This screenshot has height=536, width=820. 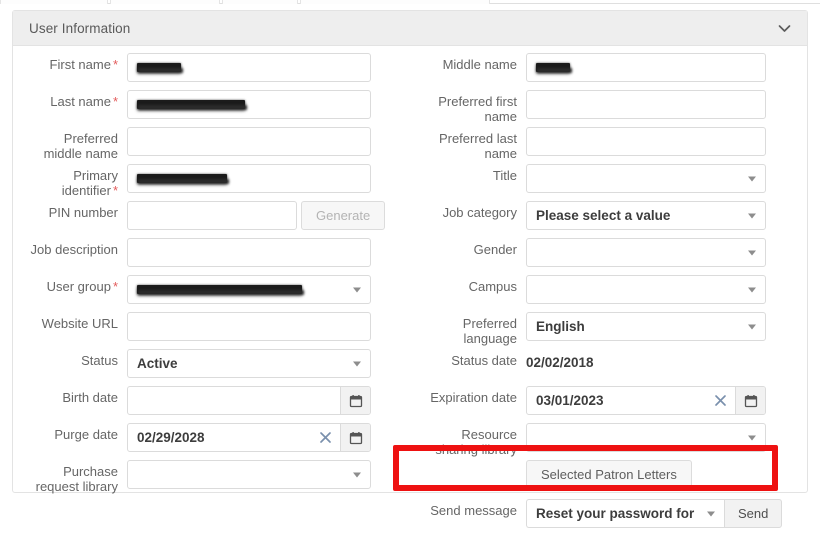 I want to click on form-row-patron-letters: Selected Patron Letters, so click(x=610, y=477).